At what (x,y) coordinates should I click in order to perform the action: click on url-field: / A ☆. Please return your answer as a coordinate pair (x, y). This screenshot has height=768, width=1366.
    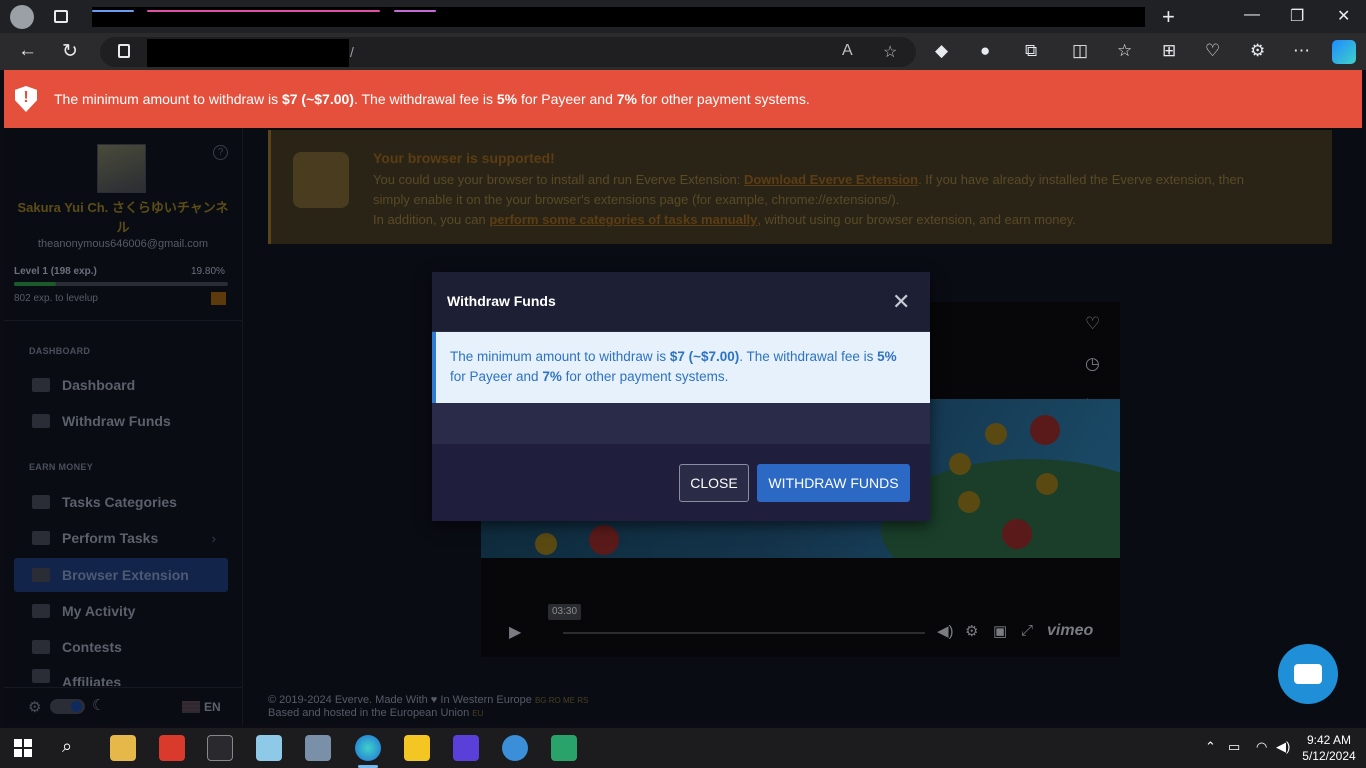
    Looking at the image, I should click on (508, 52).